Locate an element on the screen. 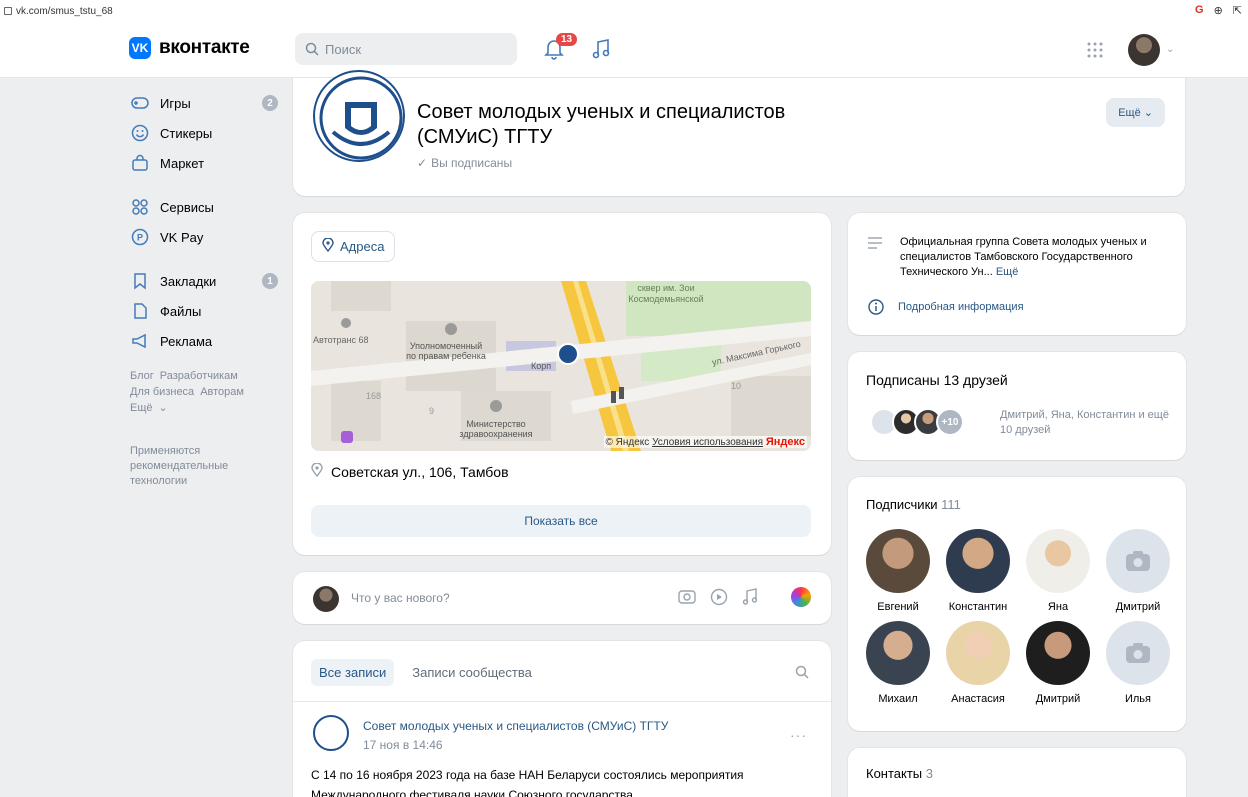 This screenshot has width=1248, height=797. lock-icon is located at coordinates (8, 11).